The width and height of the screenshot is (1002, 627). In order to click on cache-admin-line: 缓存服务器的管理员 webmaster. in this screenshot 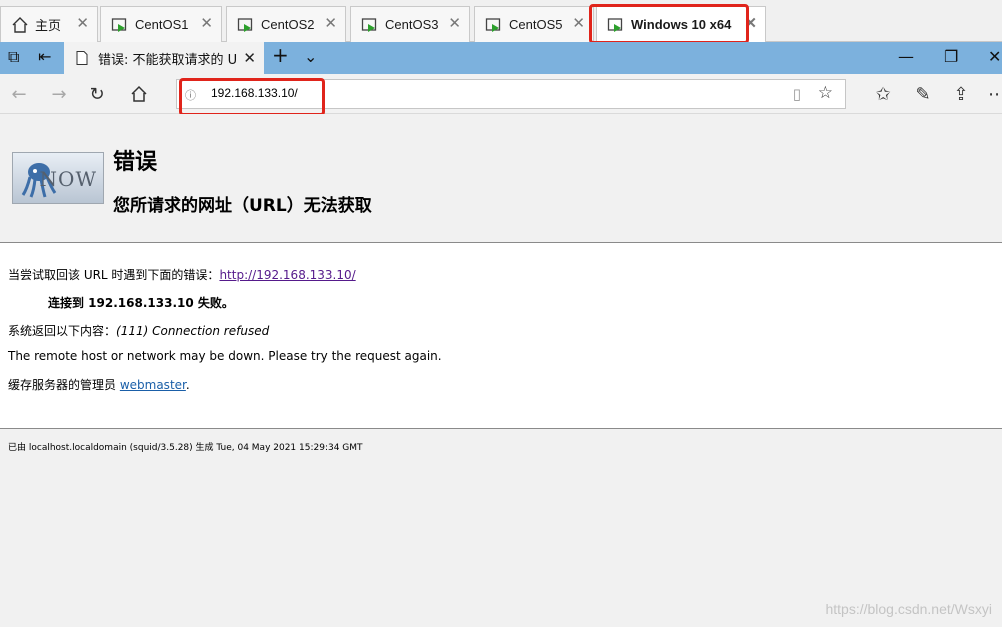, I will do `click(99, 384)`.